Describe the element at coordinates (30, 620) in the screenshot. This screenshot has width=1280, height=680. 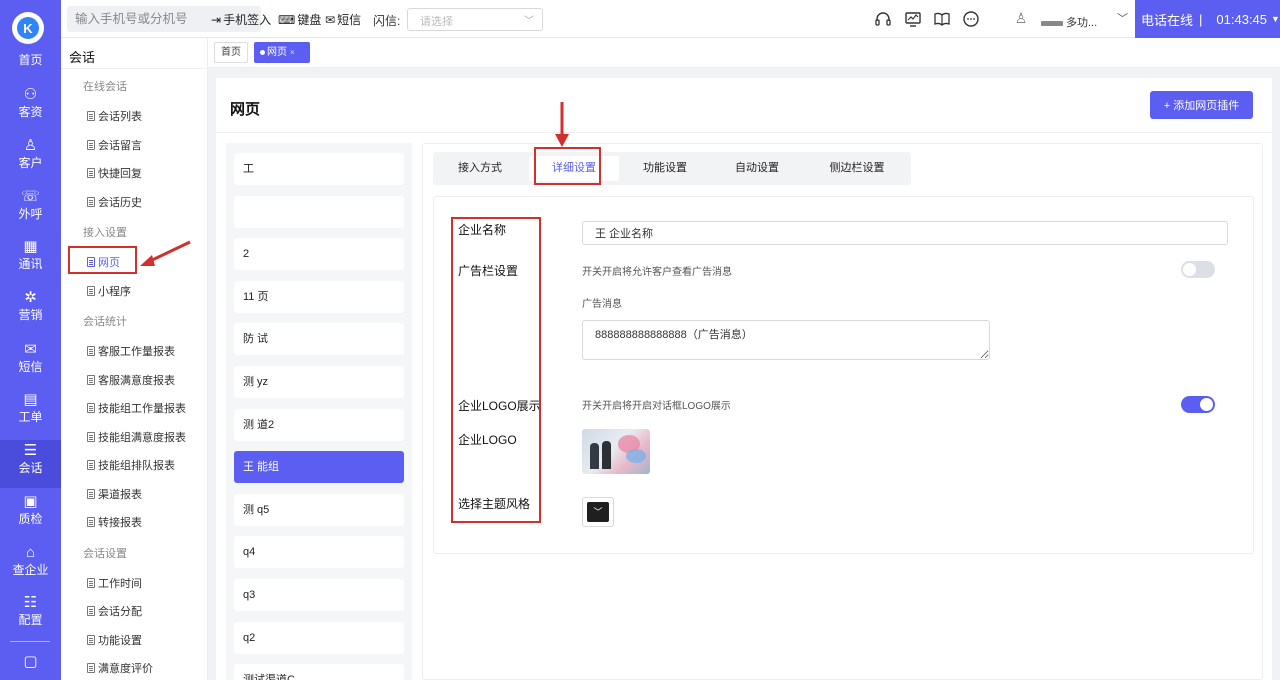
I see `rail-item-label: 配置` at that location.